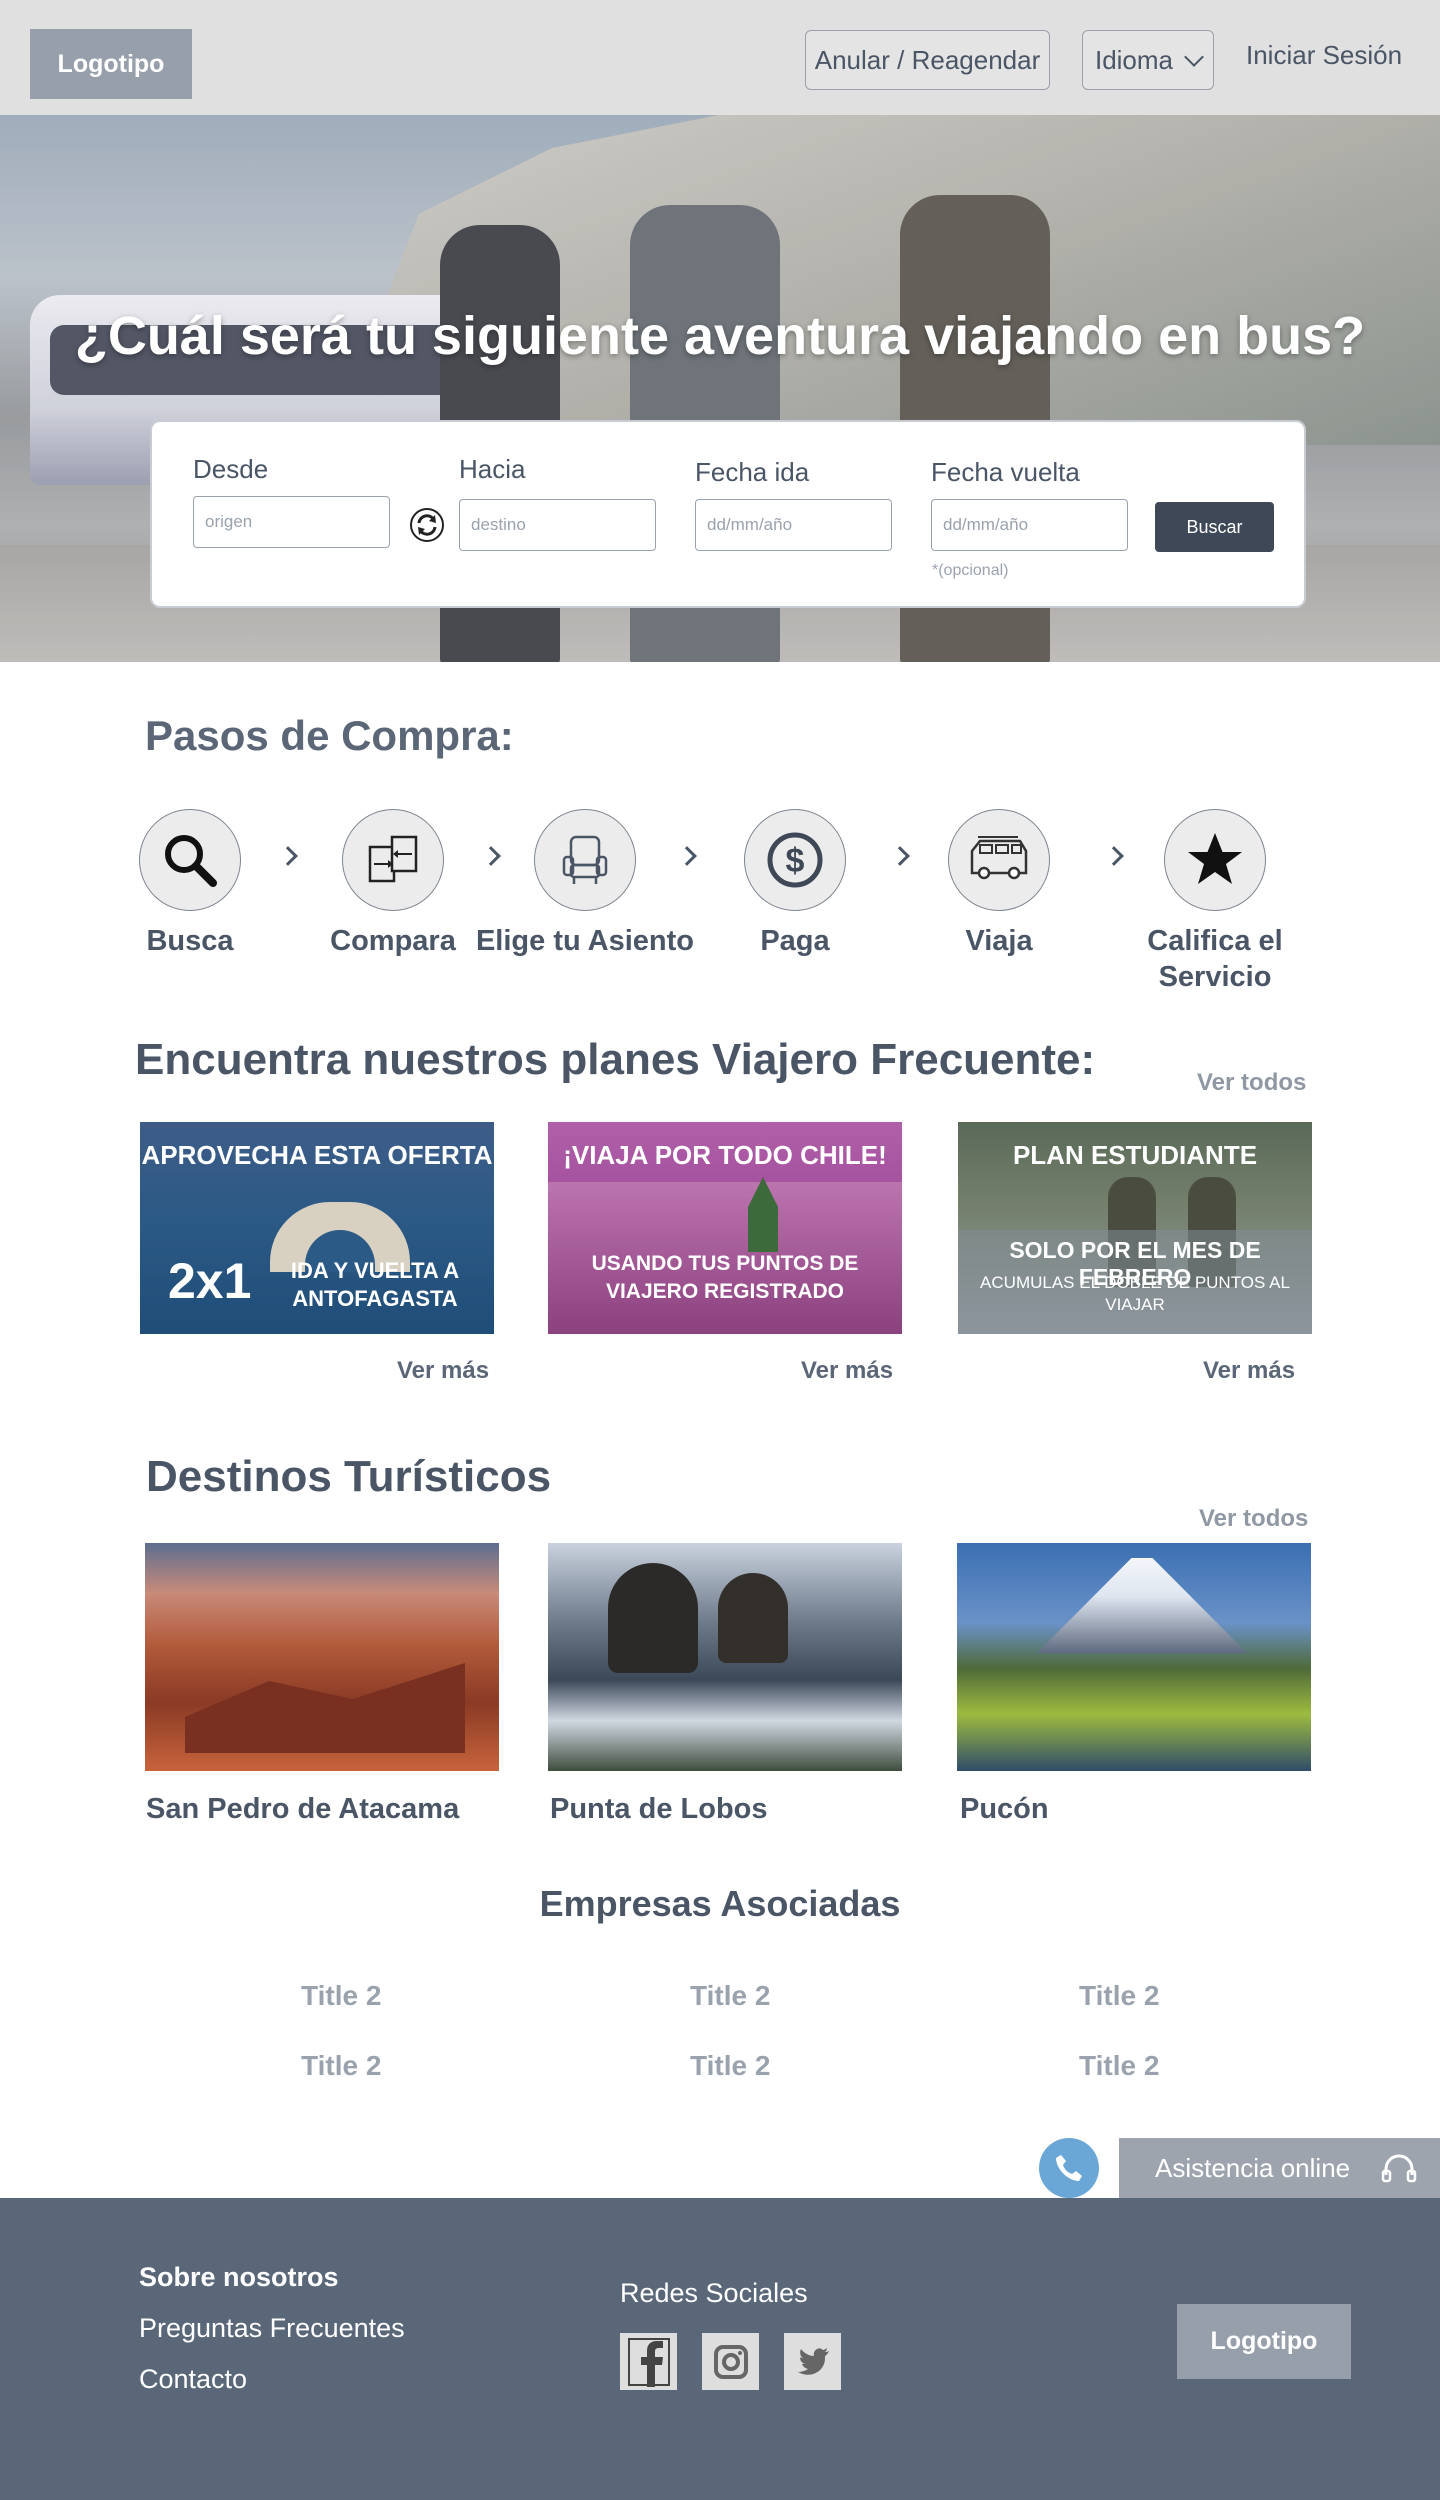  I want to click on asistencia-online-button: Asistencia online, so click(1279, 2168).